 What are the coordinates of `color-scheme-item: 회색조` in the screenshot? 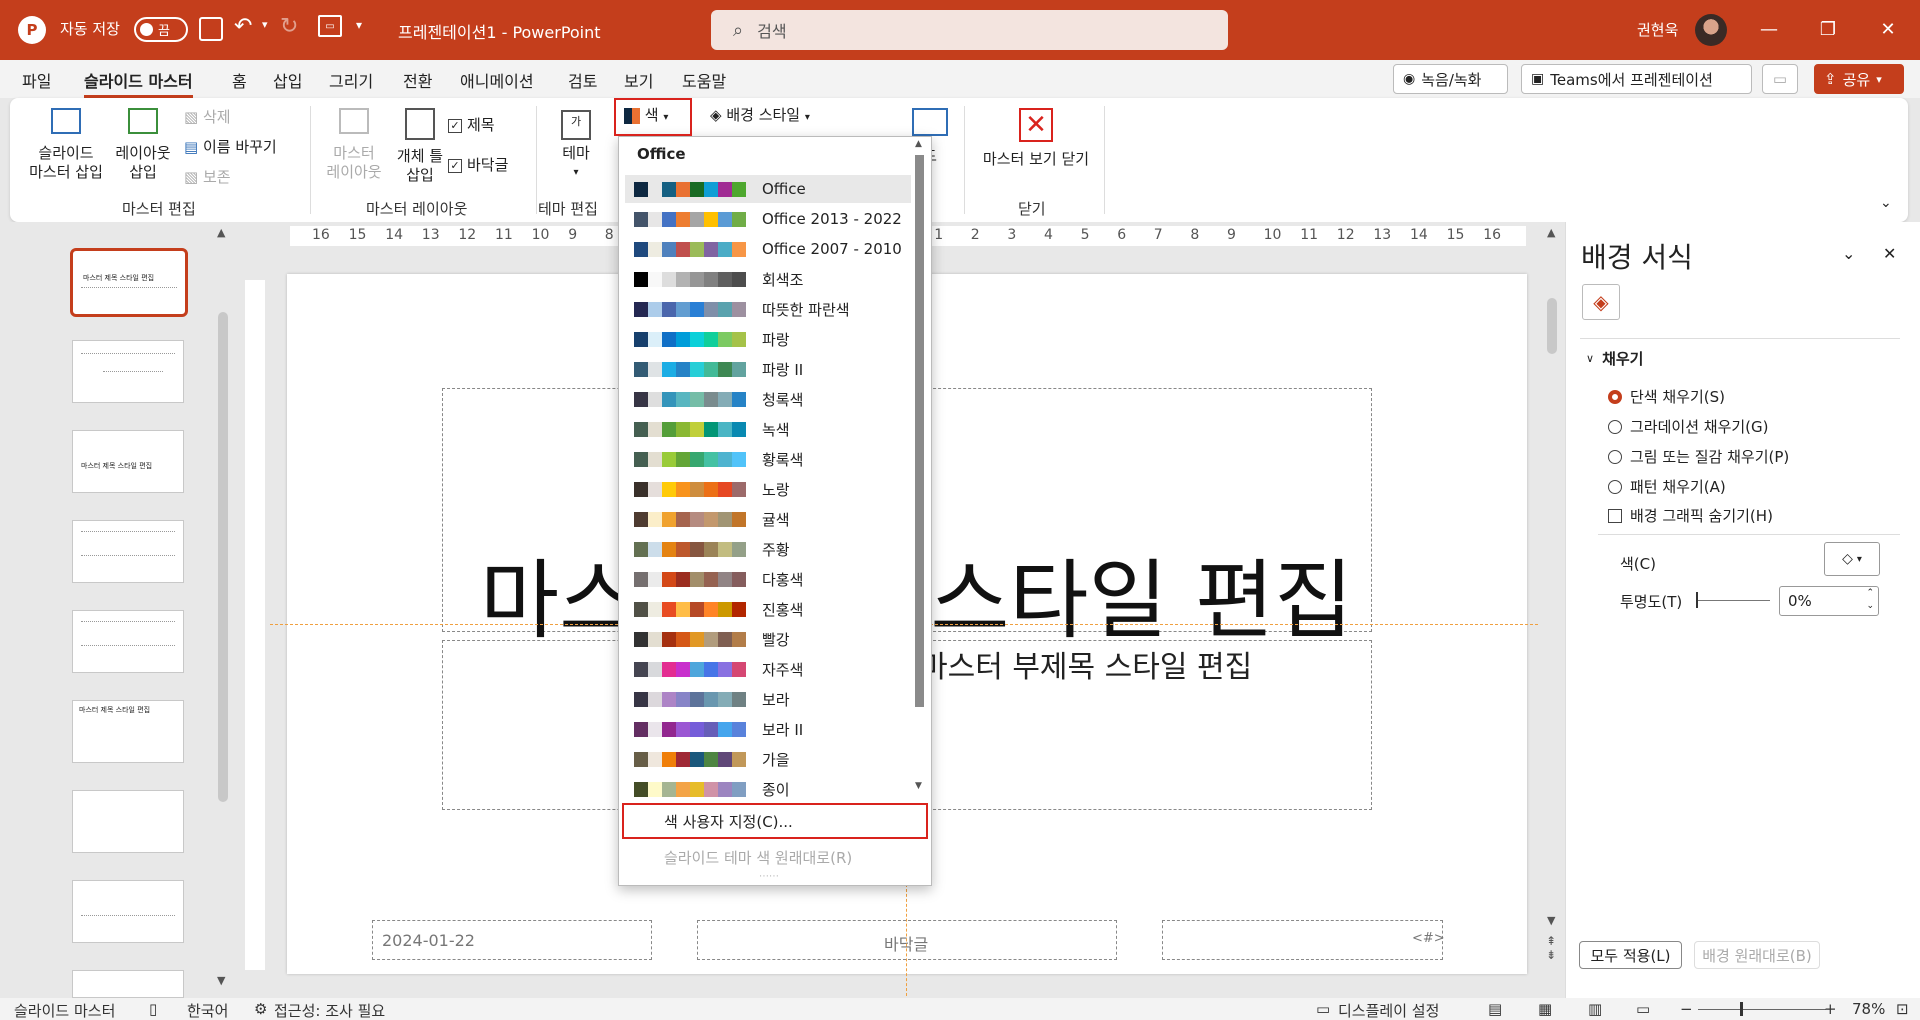 It's located at (768, 279).